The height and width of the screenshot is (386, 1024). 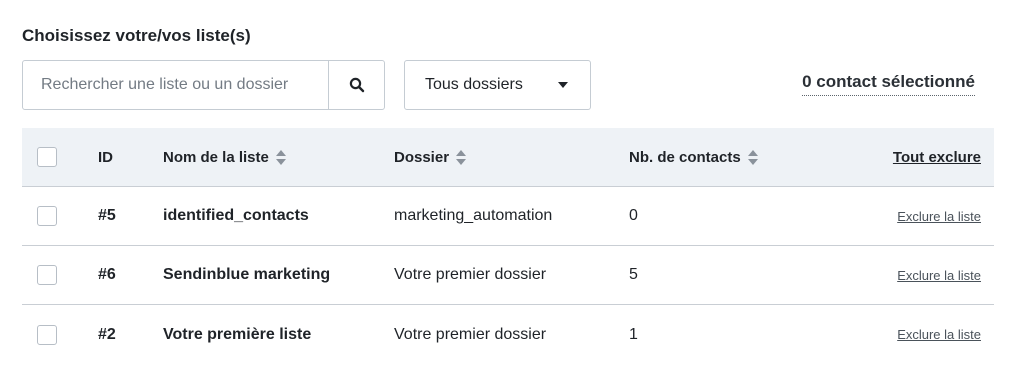 I want to click on list-id: #6, so click(x=107, y=274).